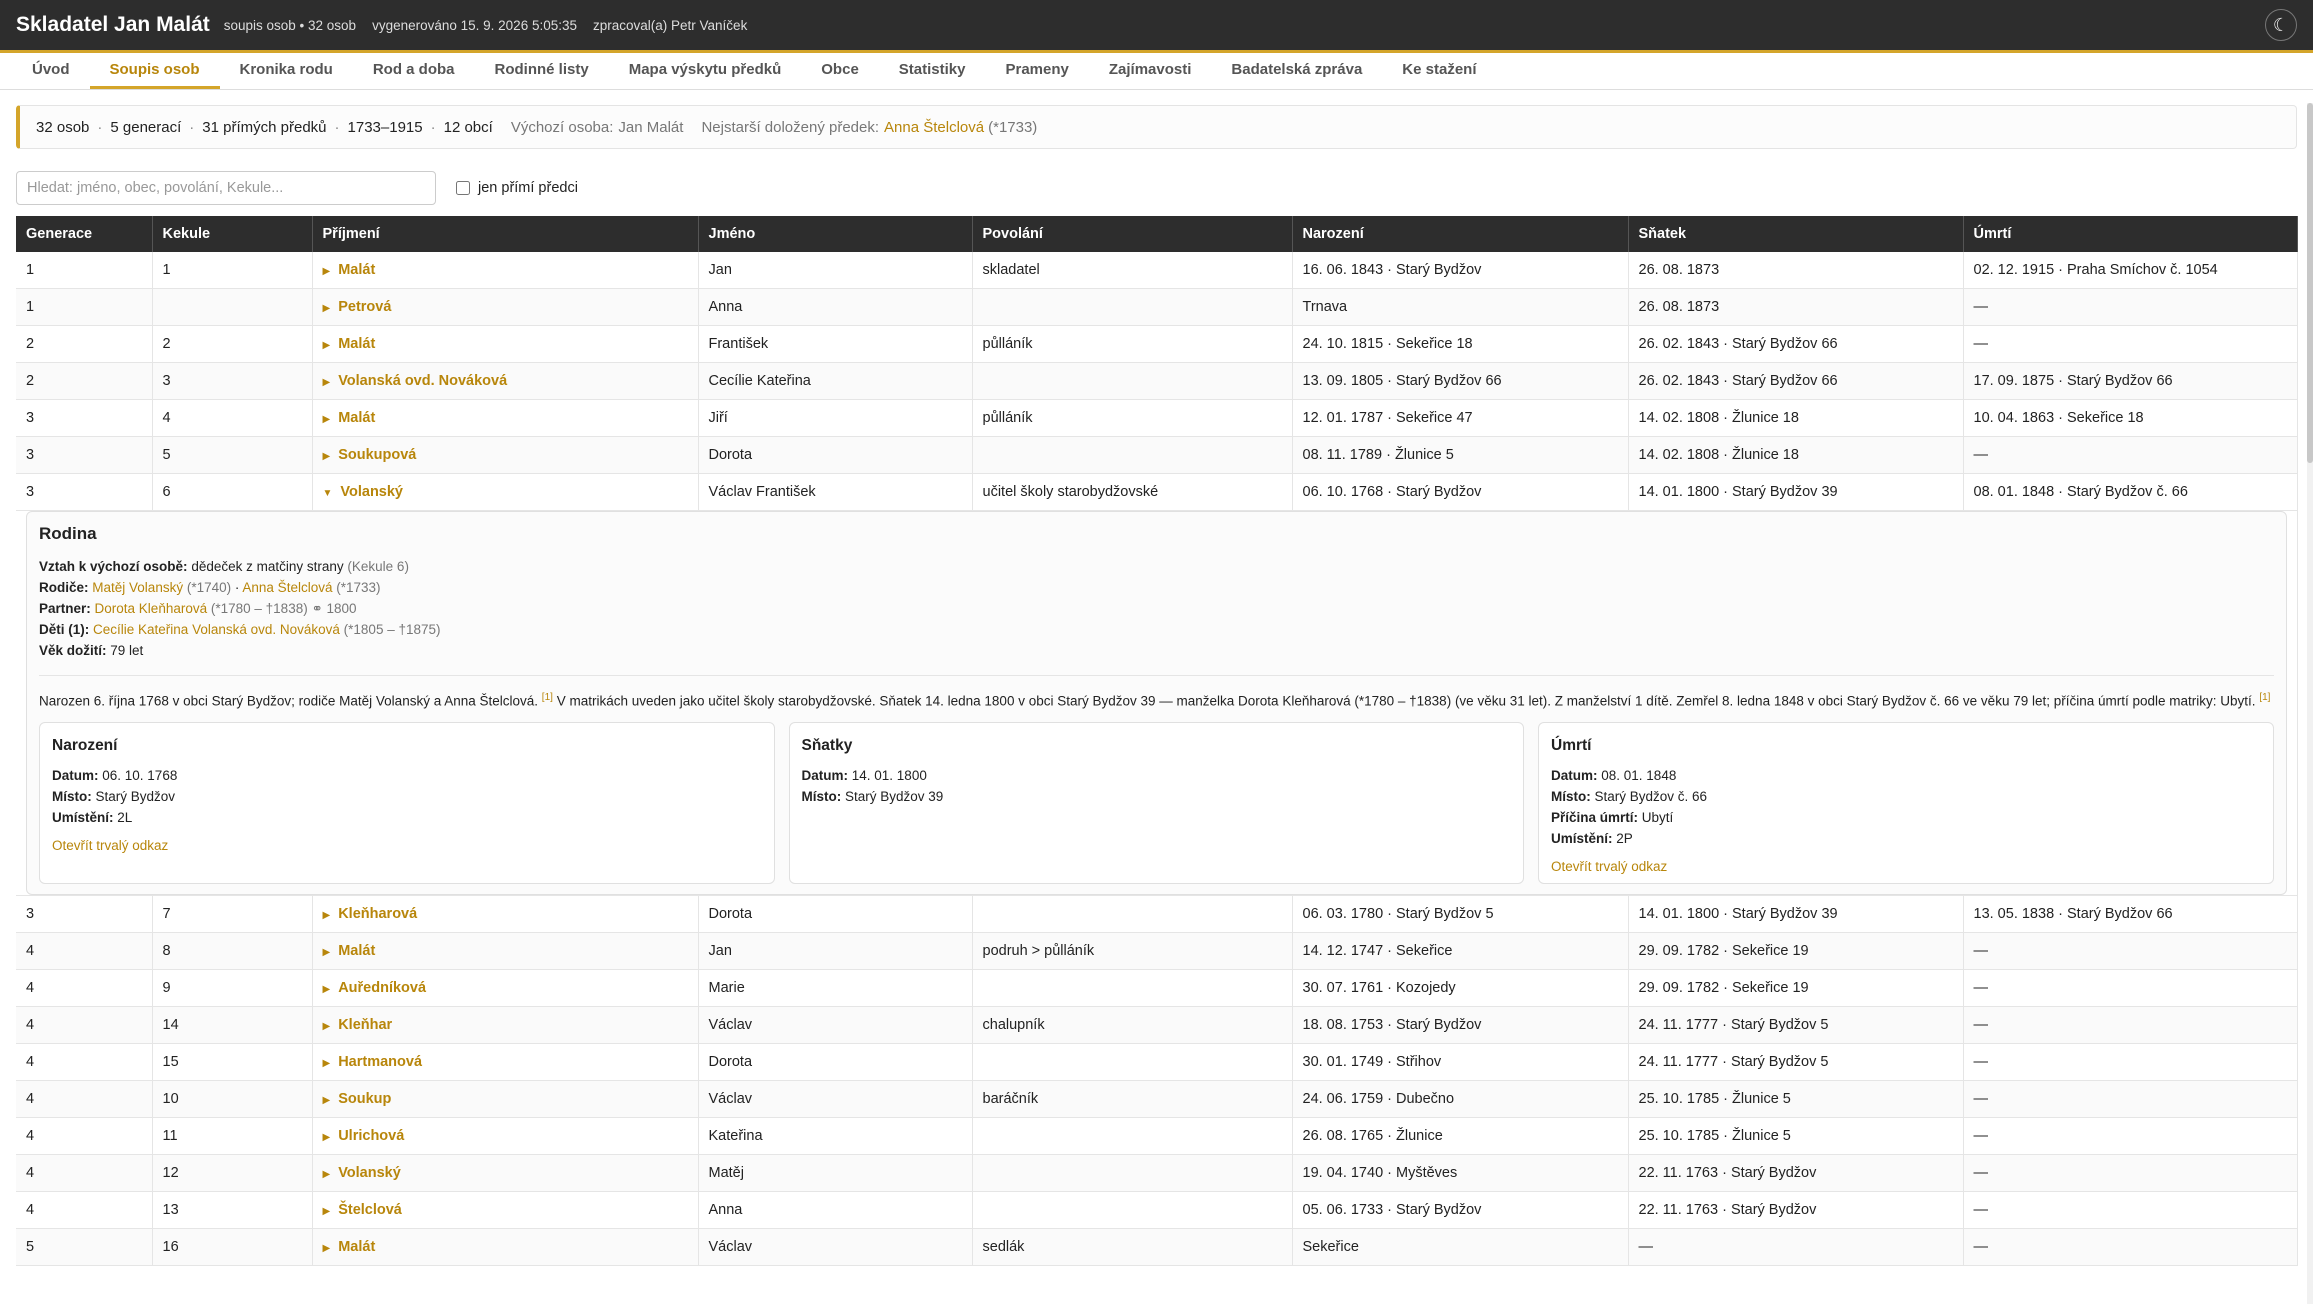  What do you see at coordinates (463, 188) in the screenshot?
I see `direct-only-checkbox` at bounding box center [463, 188].